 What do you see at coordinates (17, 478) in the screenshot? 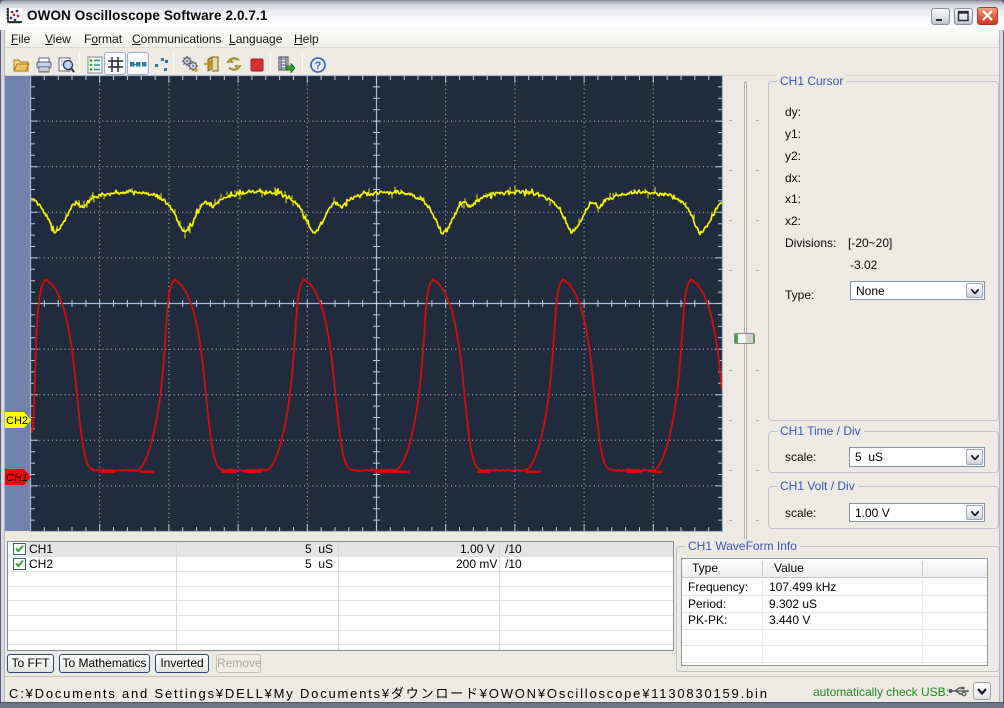
I see `svg-text: CH1` at bounding box center [17, 478].